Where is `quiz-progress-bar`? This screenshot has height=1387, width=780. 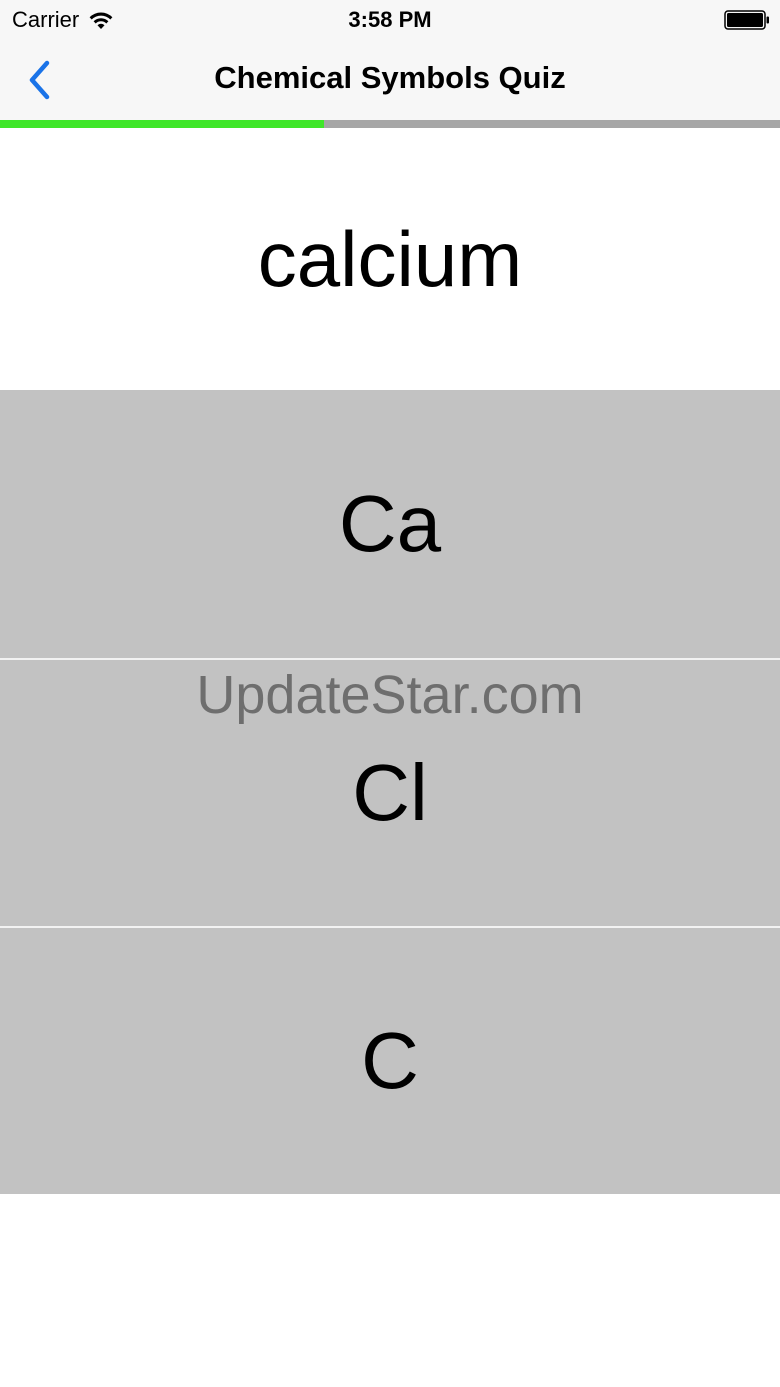
quiz-progress-bar is located at coordinates (390, 124).